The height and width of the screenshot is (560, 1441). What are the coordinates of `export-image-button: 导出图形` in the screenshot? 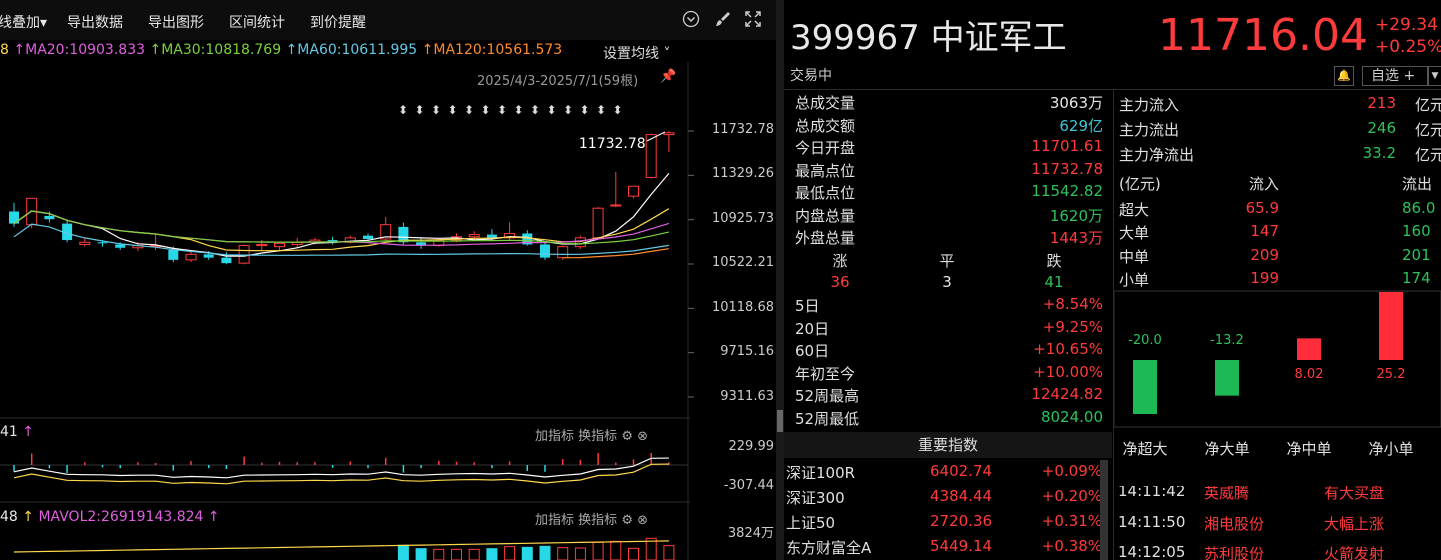 It's located at (176, 22).